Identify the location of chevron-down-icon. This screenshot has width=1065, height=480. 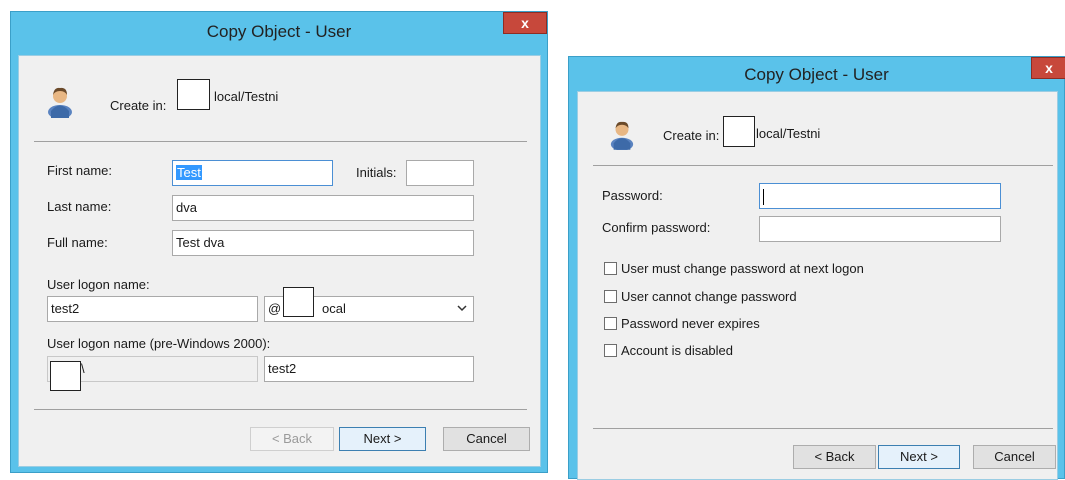
(462, 308).